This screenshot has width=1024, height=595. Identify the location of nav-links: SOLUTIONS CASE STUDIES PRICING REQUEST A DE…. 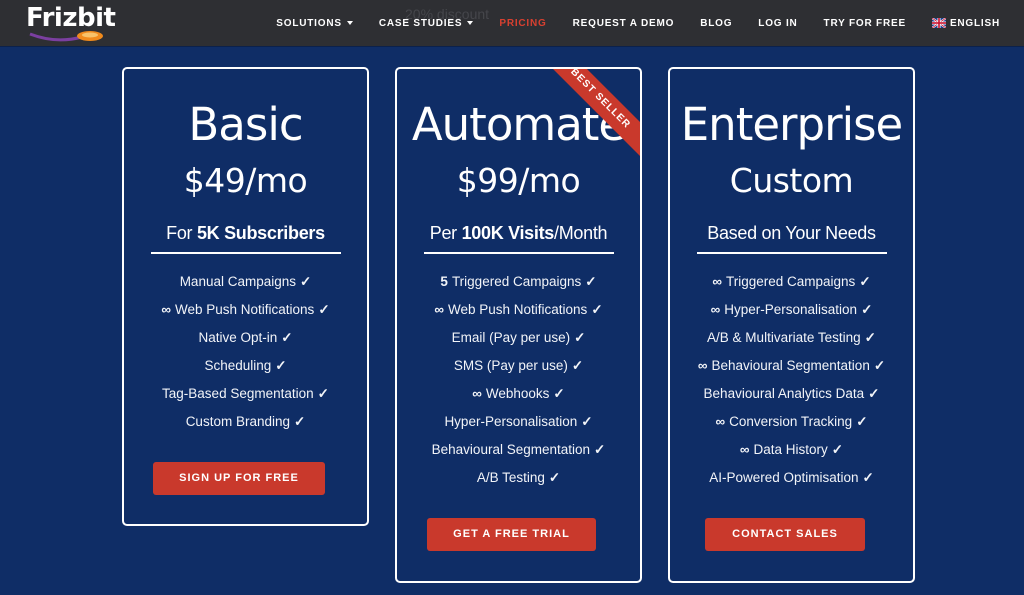
(625, 23).